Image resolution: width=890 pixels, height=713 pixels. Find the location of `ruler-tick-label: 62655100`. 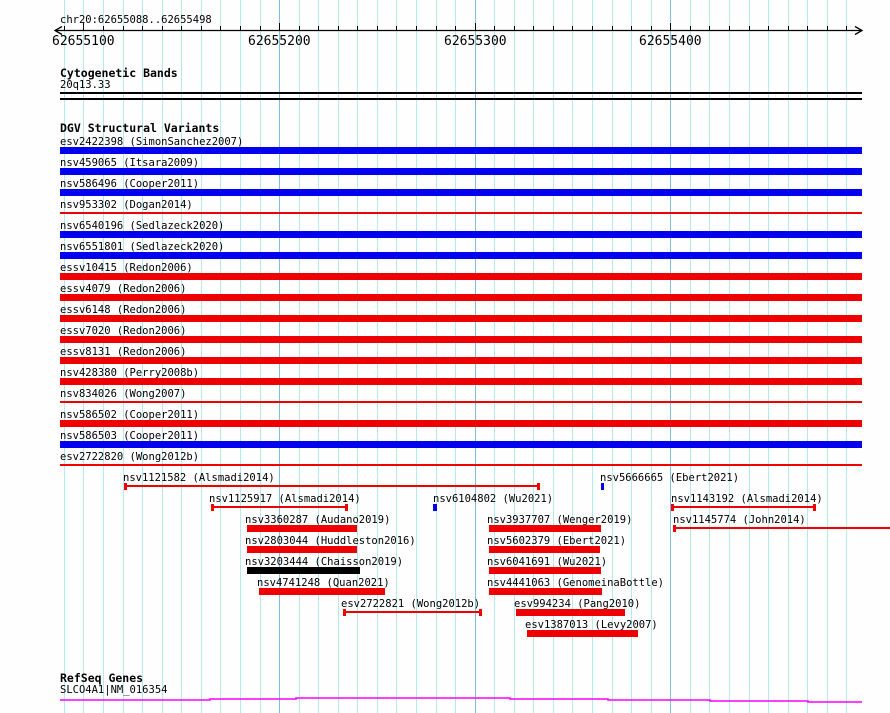

ruler-tick-label: 62655100 is located at coordinates (83, 41).